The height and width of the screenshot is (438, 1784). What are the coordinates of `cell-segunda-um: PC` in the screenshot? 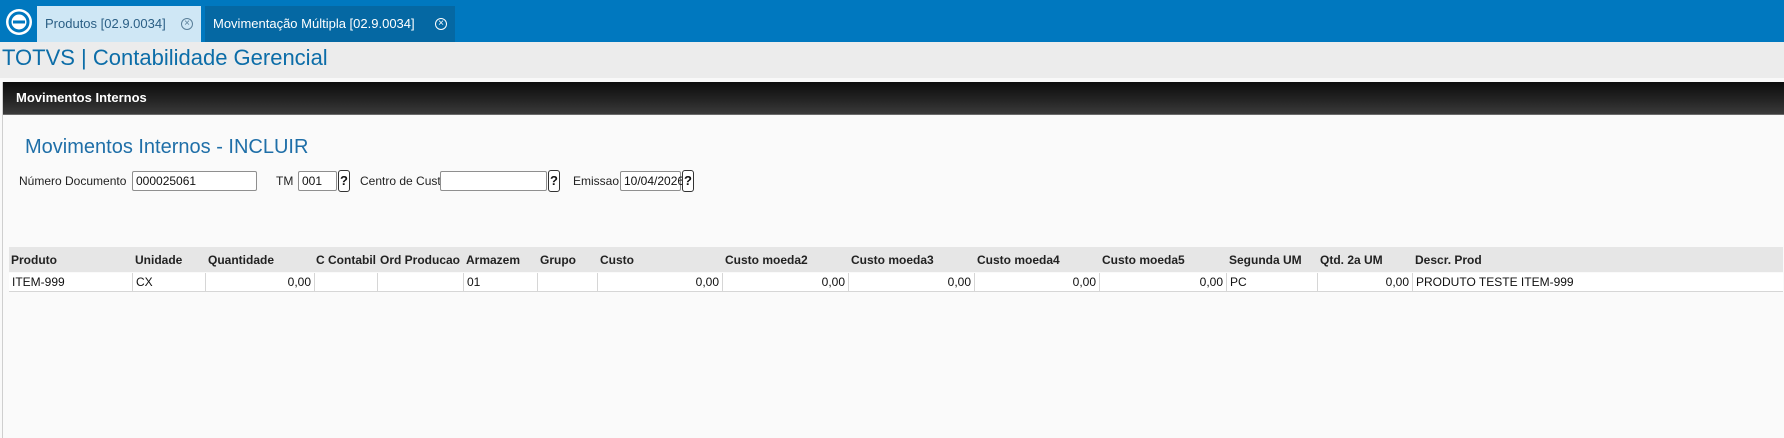 It's located at (1272, 282).